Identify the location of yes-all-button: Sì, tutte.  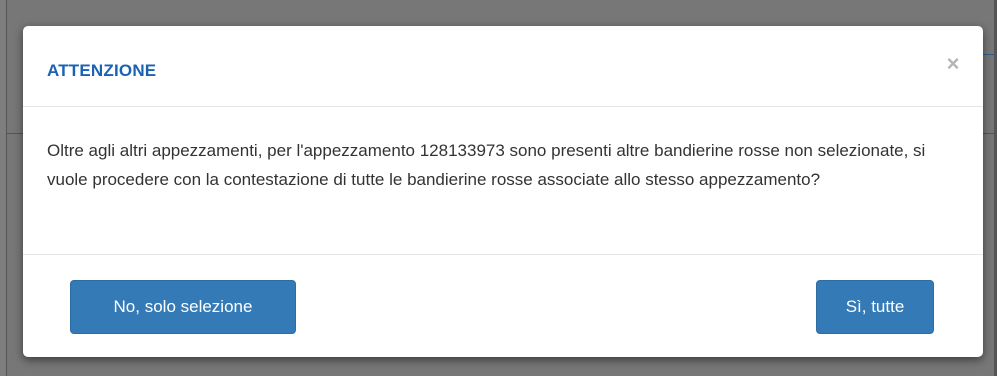
(875, 307).